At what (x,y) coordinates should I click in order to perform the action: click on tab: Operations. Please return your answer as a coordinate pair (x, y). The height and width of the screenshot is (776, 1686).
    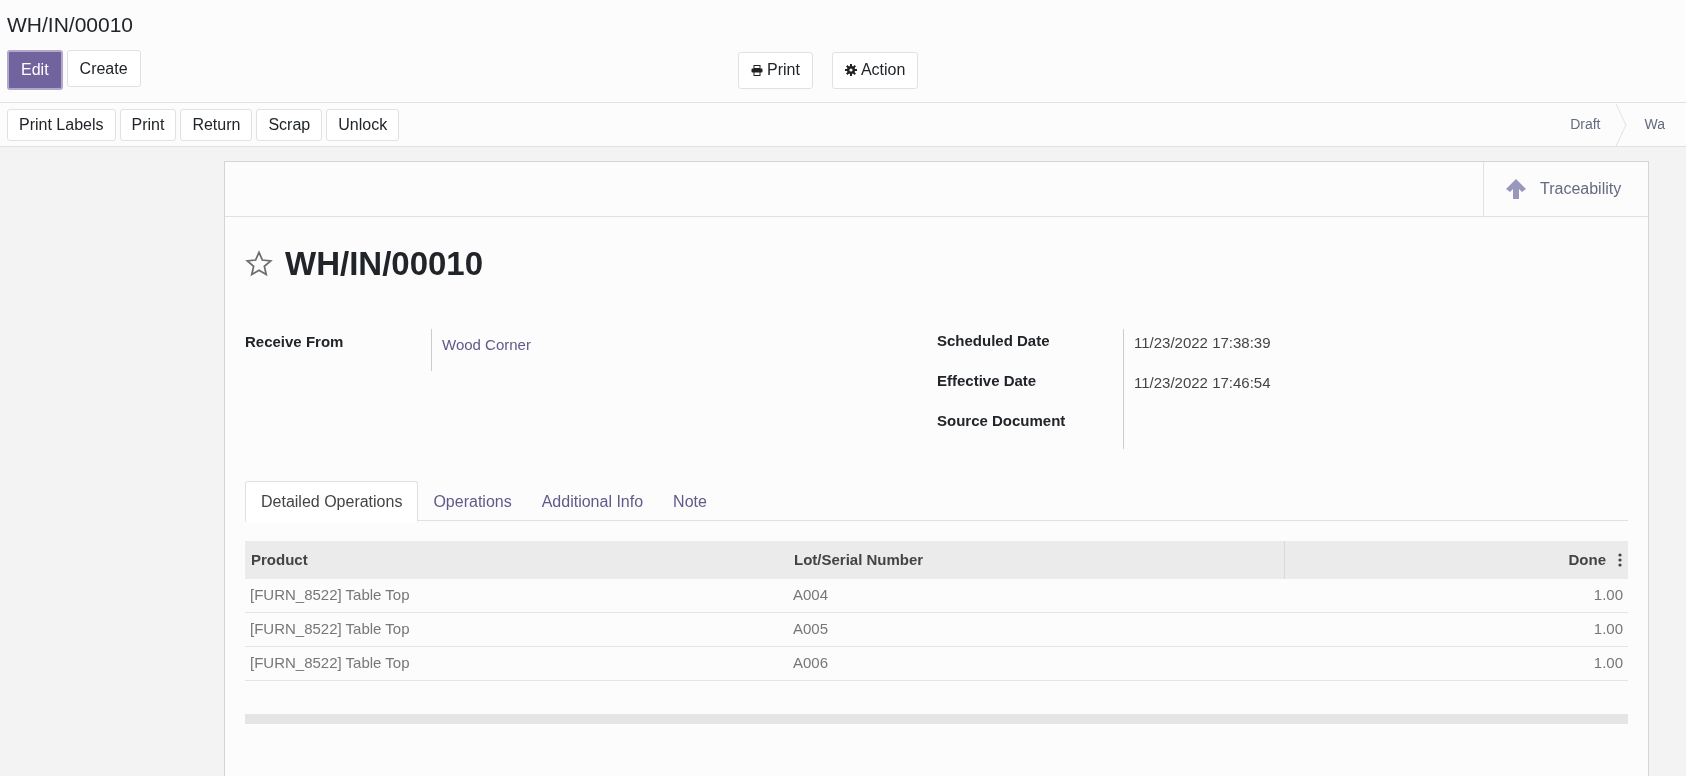
    Looking at the image, I should click on (472, 501).